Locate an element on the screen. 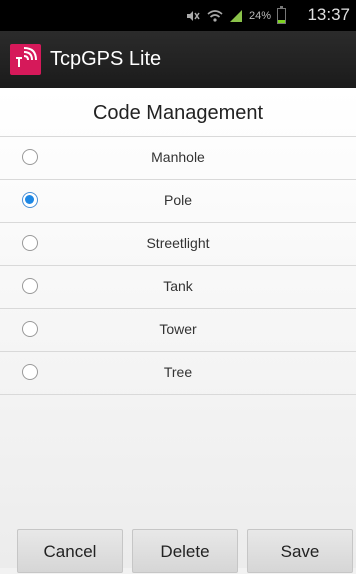 This screenshot has width=356, height=574. clock: 13:37 is located at coordinates (328, 14).